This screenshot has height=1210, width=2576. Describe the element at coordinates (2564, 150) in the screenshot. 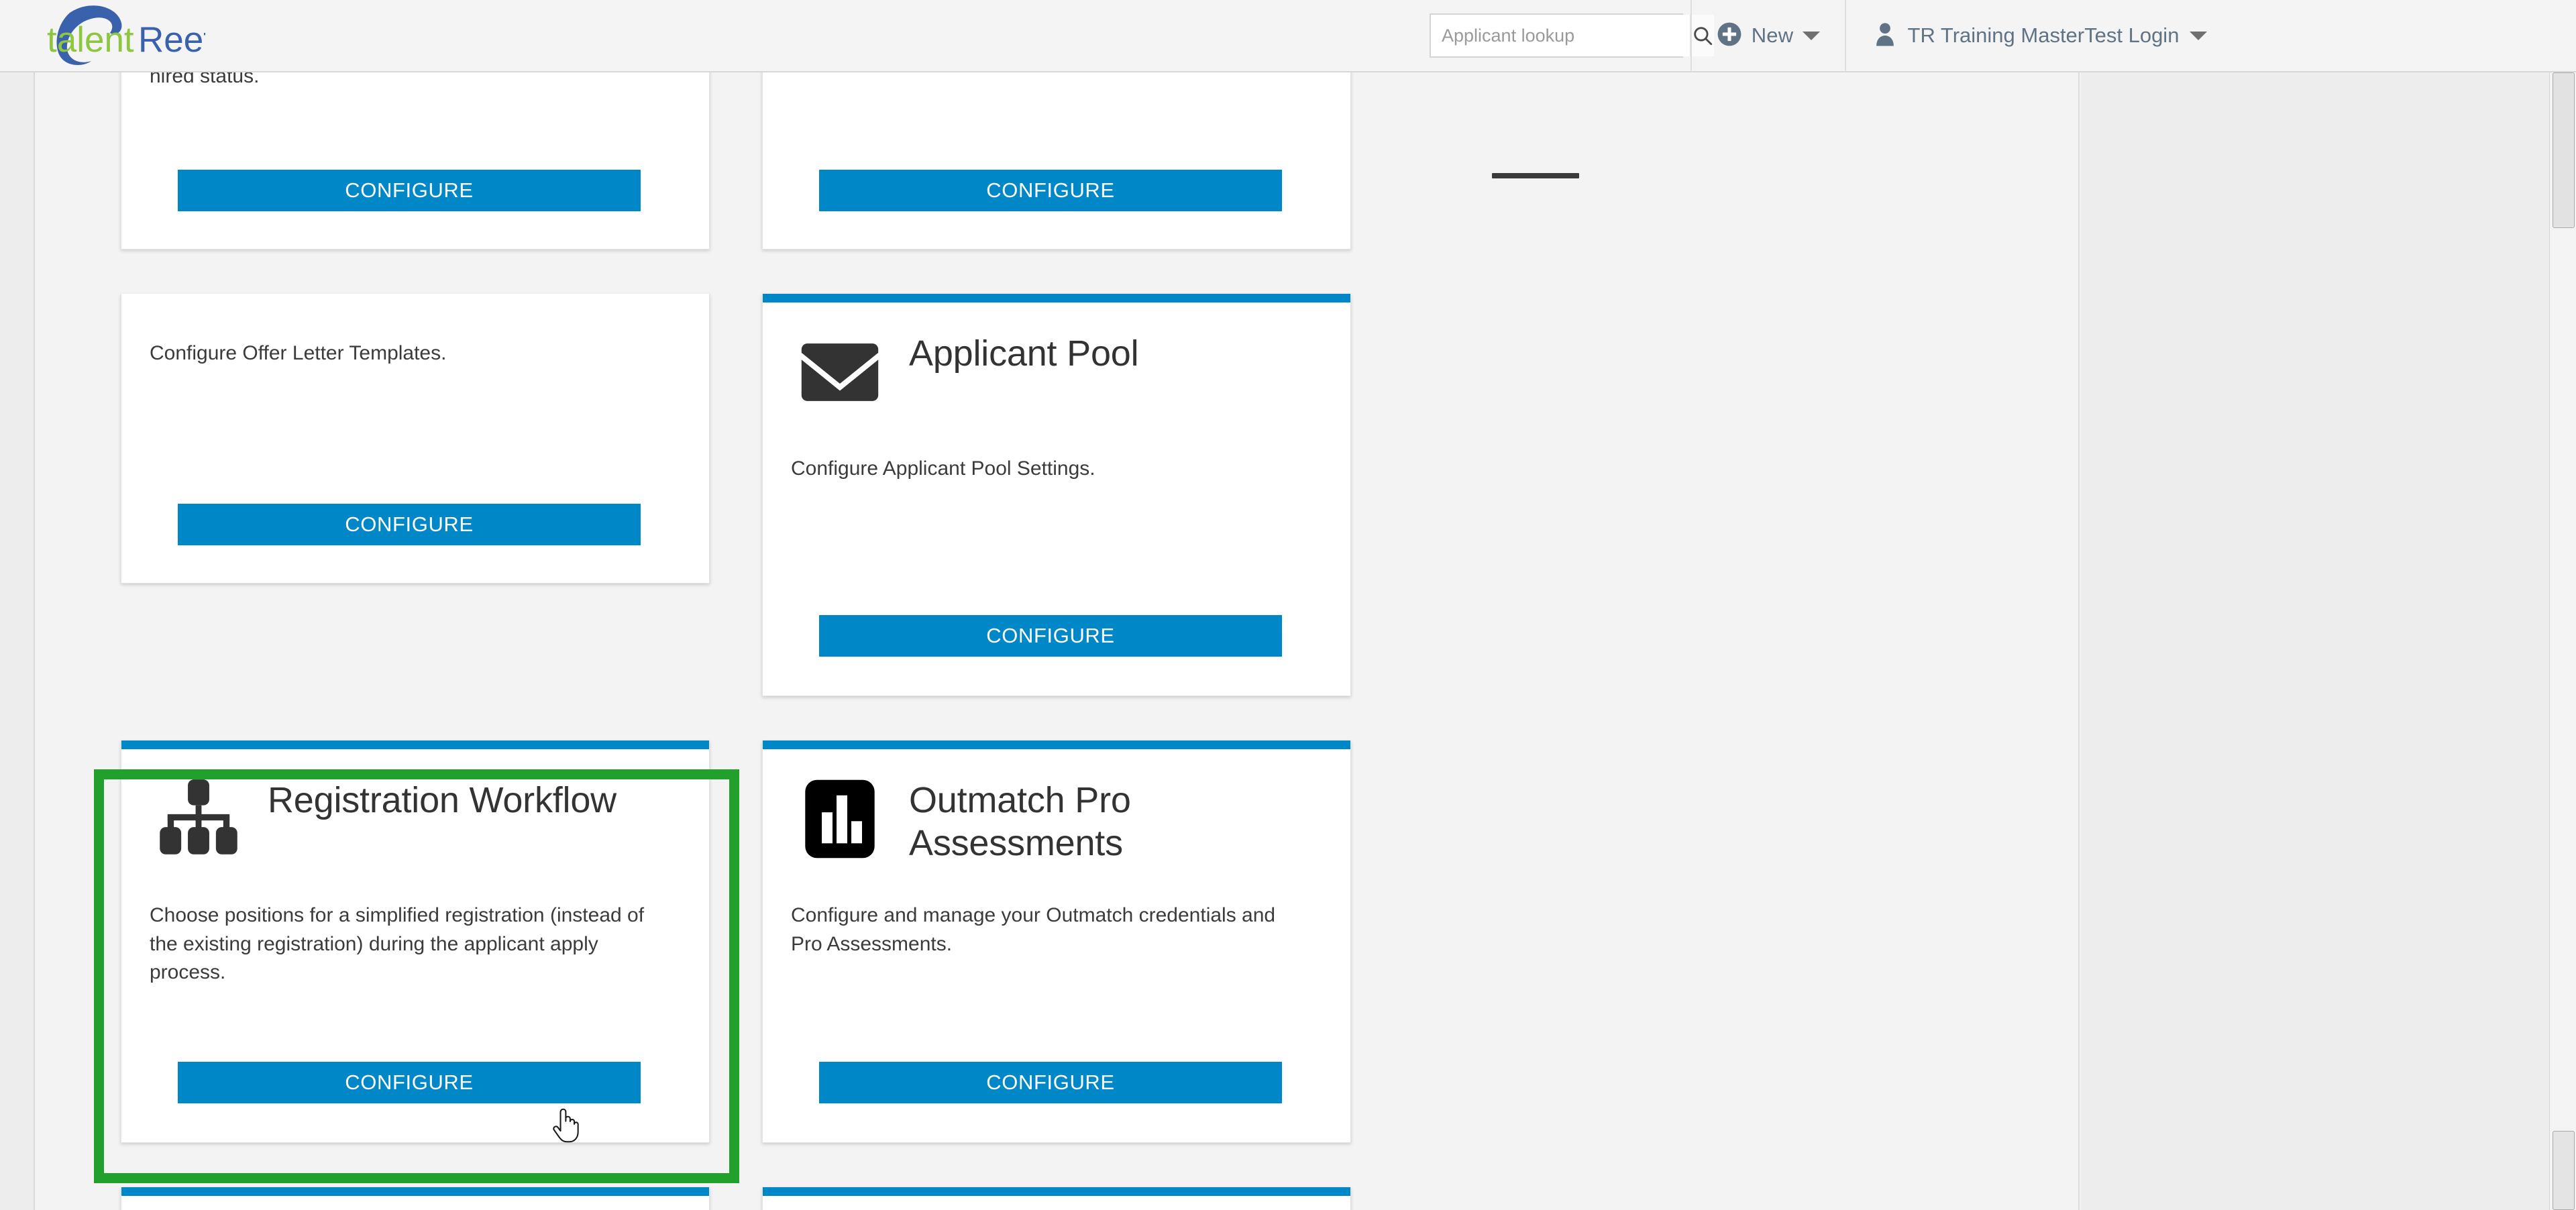

I see `scrollbar-thumb` at that location.